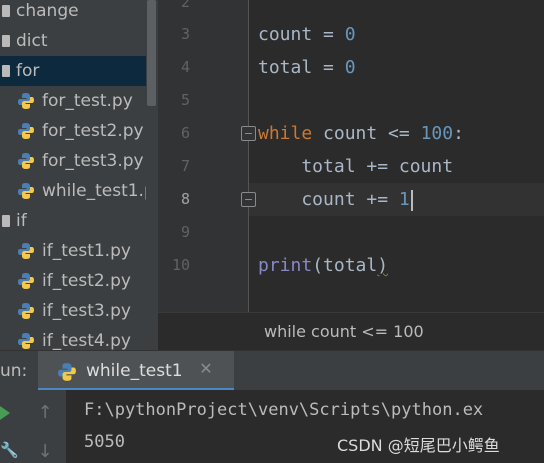 The height and width of the screenshot is (463, 544). I want to click on line-number-current: 8, so click(185, 199).